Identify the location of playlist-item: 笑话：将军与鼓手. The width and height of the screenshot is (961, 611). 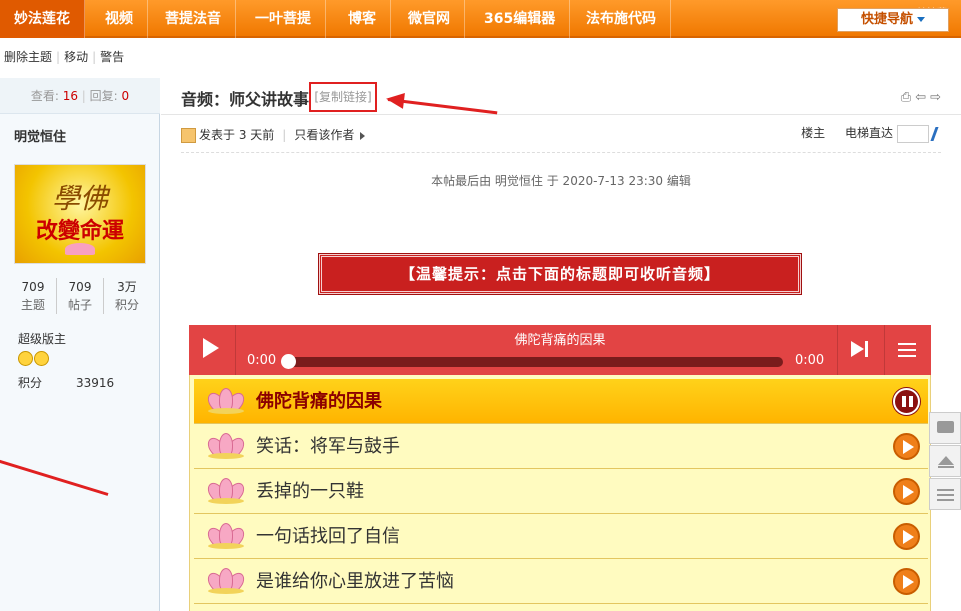
(561, 446).